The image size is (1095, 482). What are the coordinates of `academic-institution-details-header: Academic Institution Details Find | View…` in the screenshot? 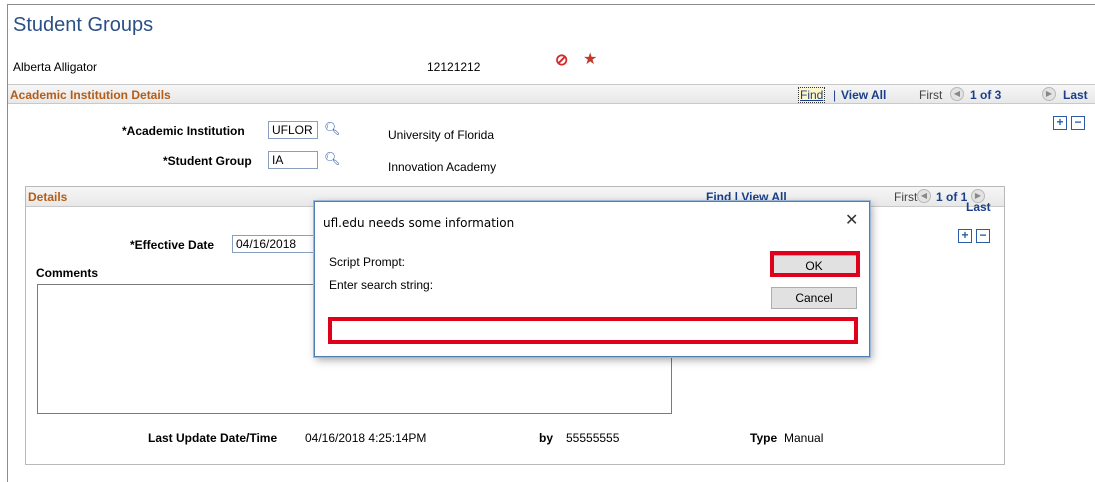 It's located at (551, 94).